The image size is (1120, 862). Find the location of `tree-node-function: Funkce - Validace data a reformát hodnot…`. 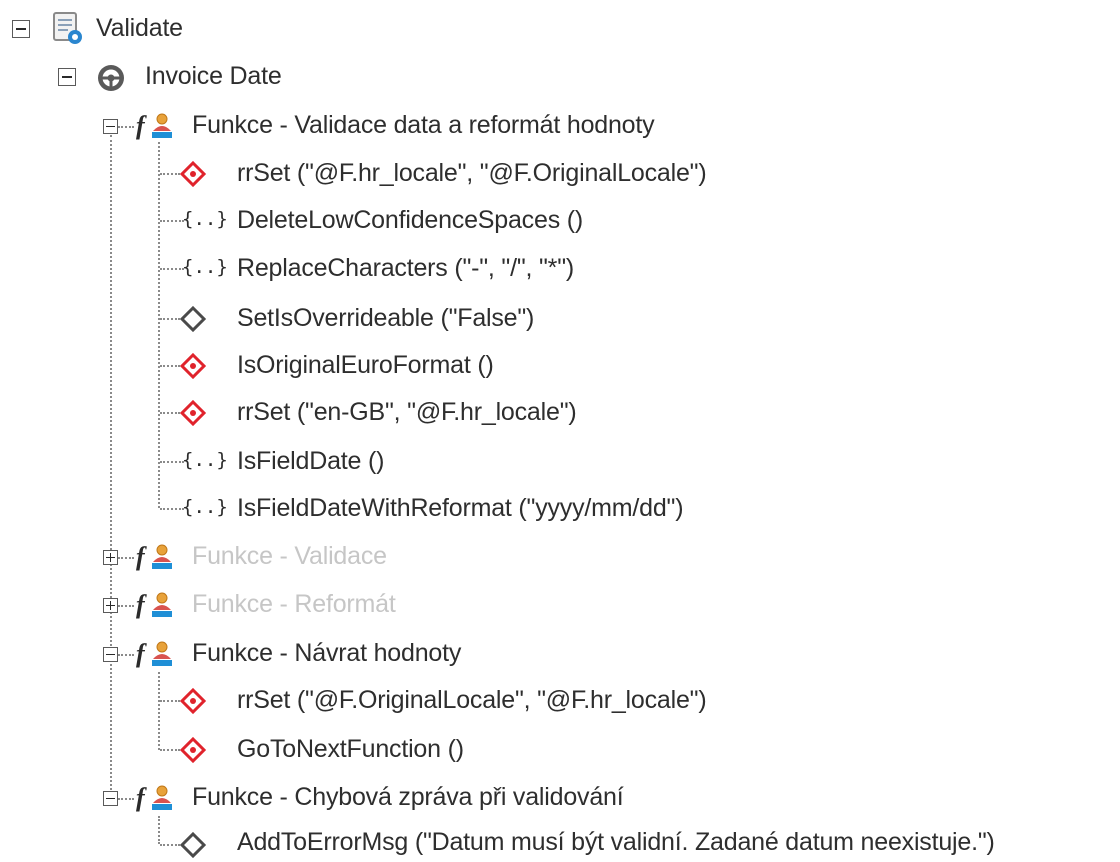

tree-node-function: Funkce - Validace data a reformát hodnot… is located at coordinates (423, 125).